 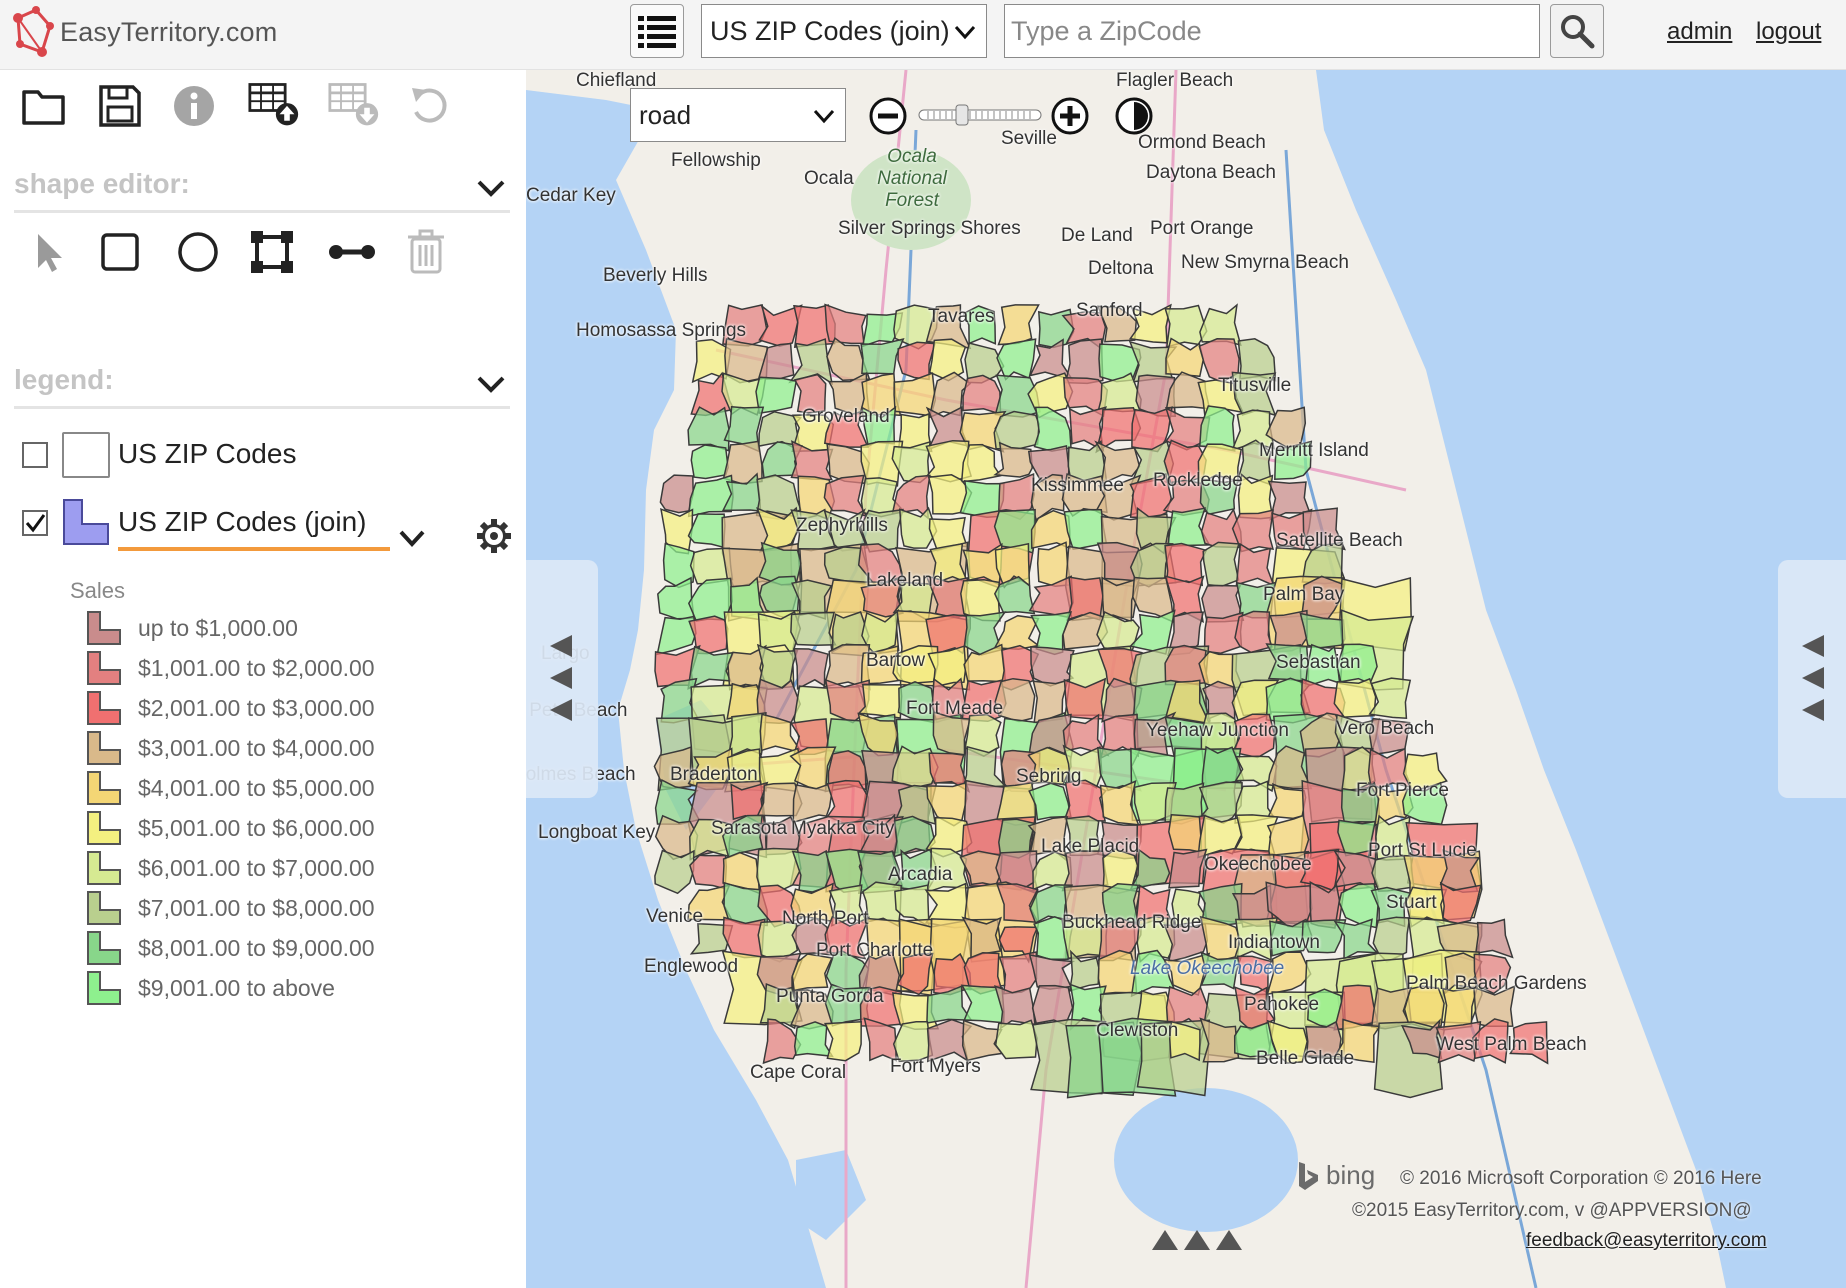 What do you see at coordinates (961, 316) in the screenshot?
I see `place-label: Tavares` at bounding box center [961, 316].